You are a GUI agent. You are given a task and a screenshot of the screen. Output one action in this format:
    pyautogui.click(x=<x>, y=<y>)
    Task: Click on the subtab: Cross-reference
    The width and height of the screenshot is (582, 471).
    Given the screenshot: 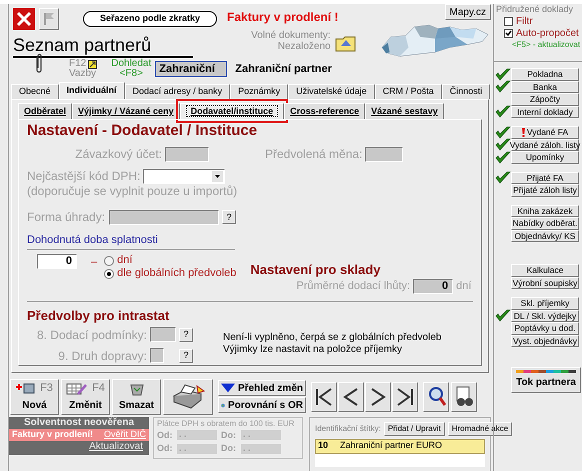 What is the action you would take?
    pyautogui.click(x=325, y=111)
    